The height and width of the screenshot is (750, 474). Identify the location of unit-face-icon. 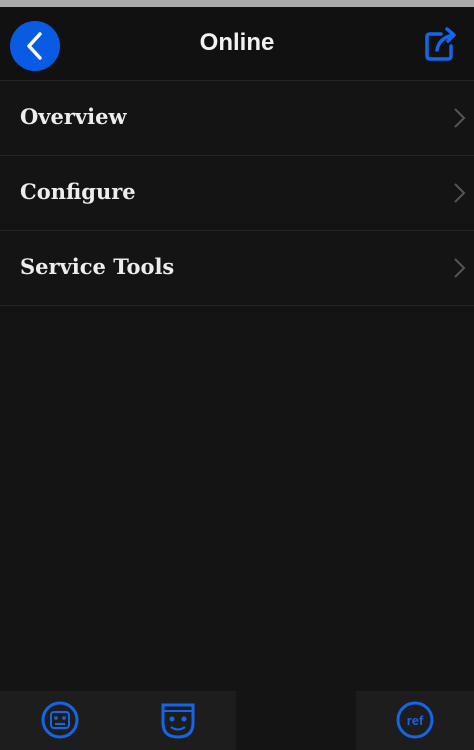
(178, 721).